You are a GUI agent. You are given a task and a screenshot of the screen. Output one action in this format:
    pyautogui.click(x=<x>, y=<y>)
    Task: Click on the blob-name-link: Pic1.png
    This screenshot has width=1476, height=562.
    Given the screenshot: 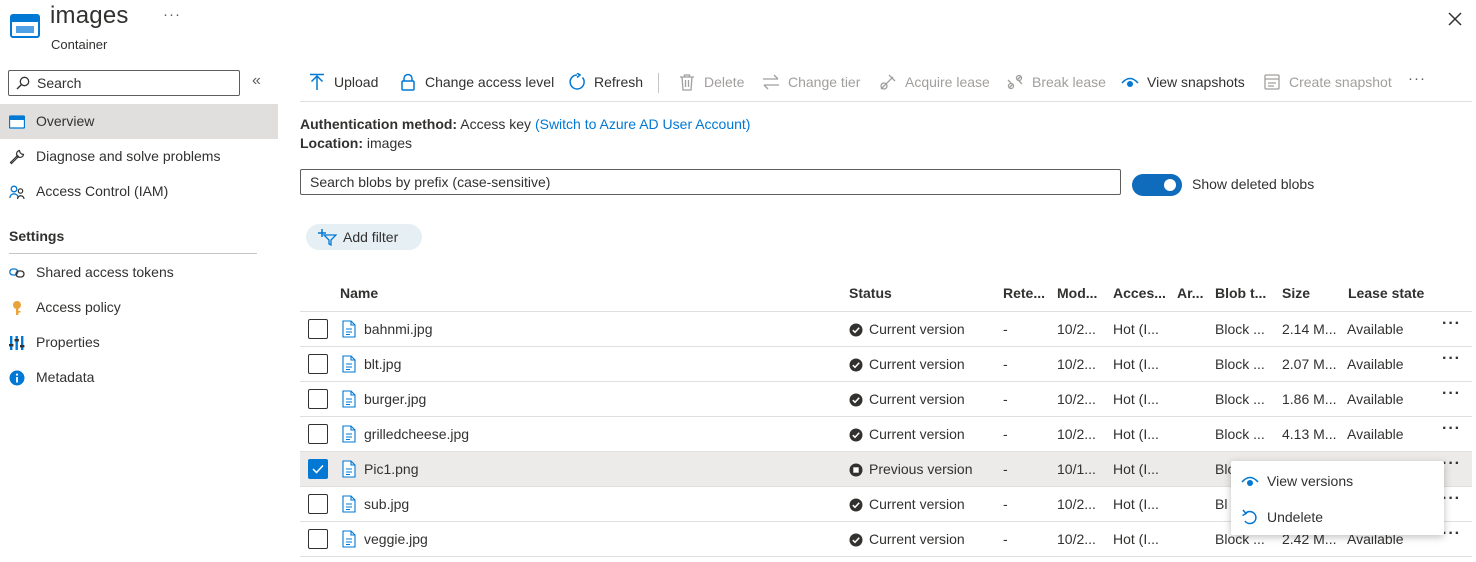 What is the action you would take?
    pyautogui.click(x=391, y=469)
    